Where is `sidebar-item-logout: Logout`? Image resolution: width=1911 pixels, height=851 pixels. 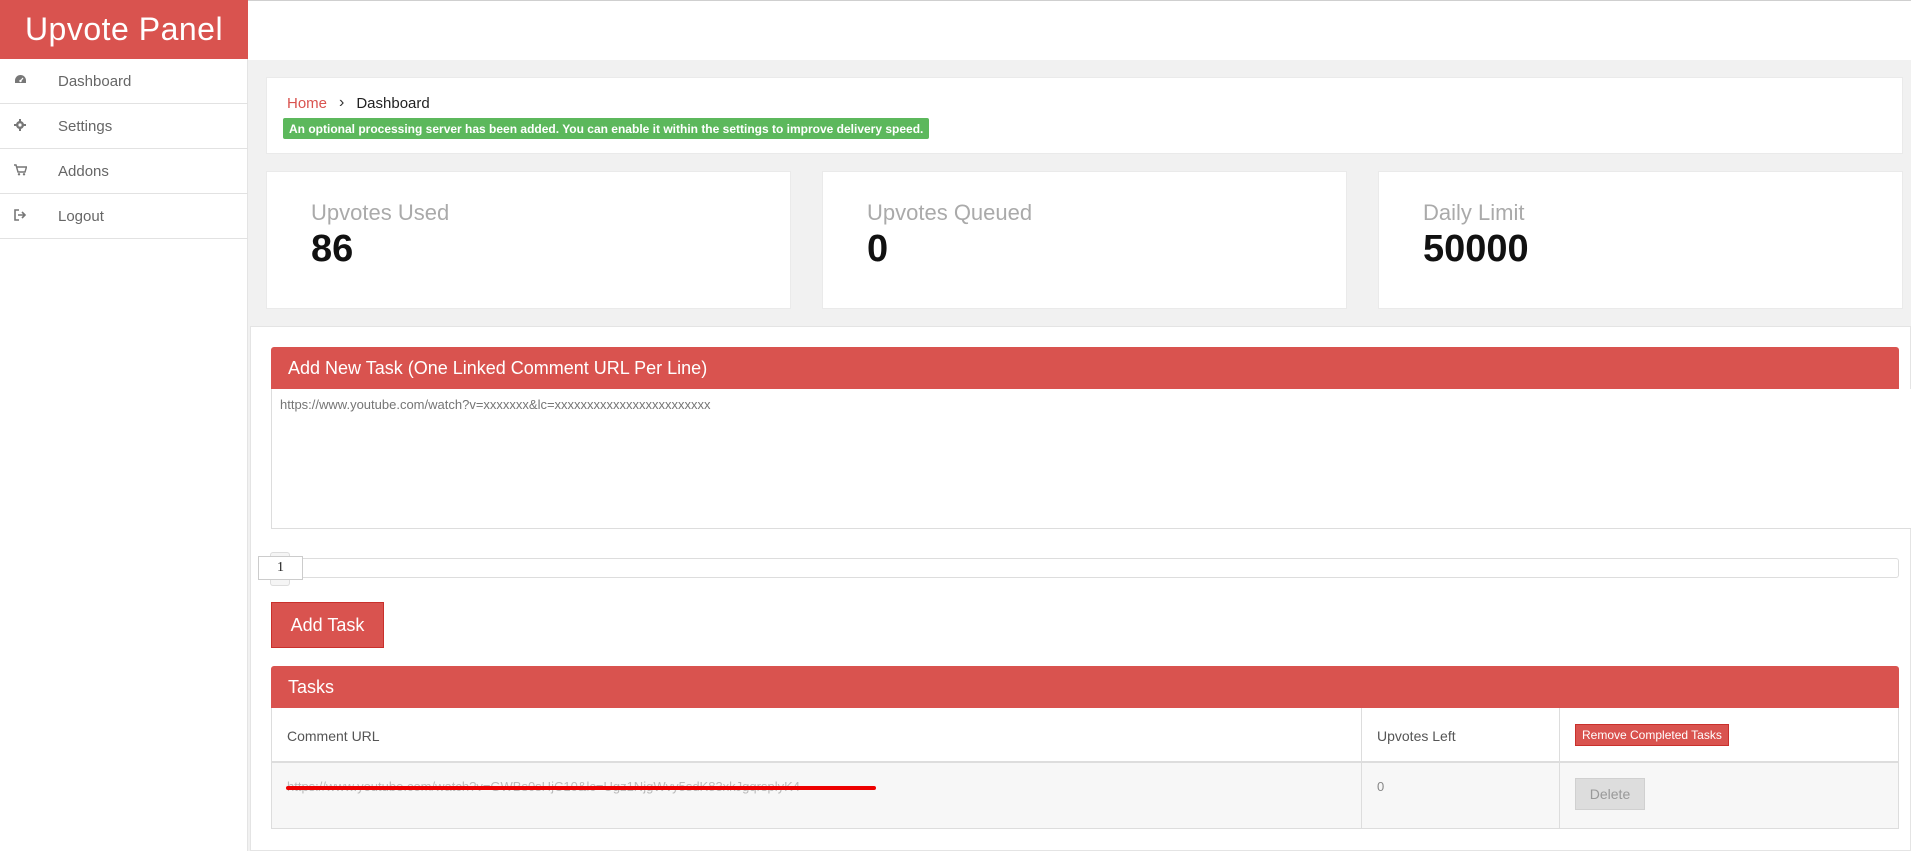
sidebar-item-logout: Logout is located at coordinates (124, 216).